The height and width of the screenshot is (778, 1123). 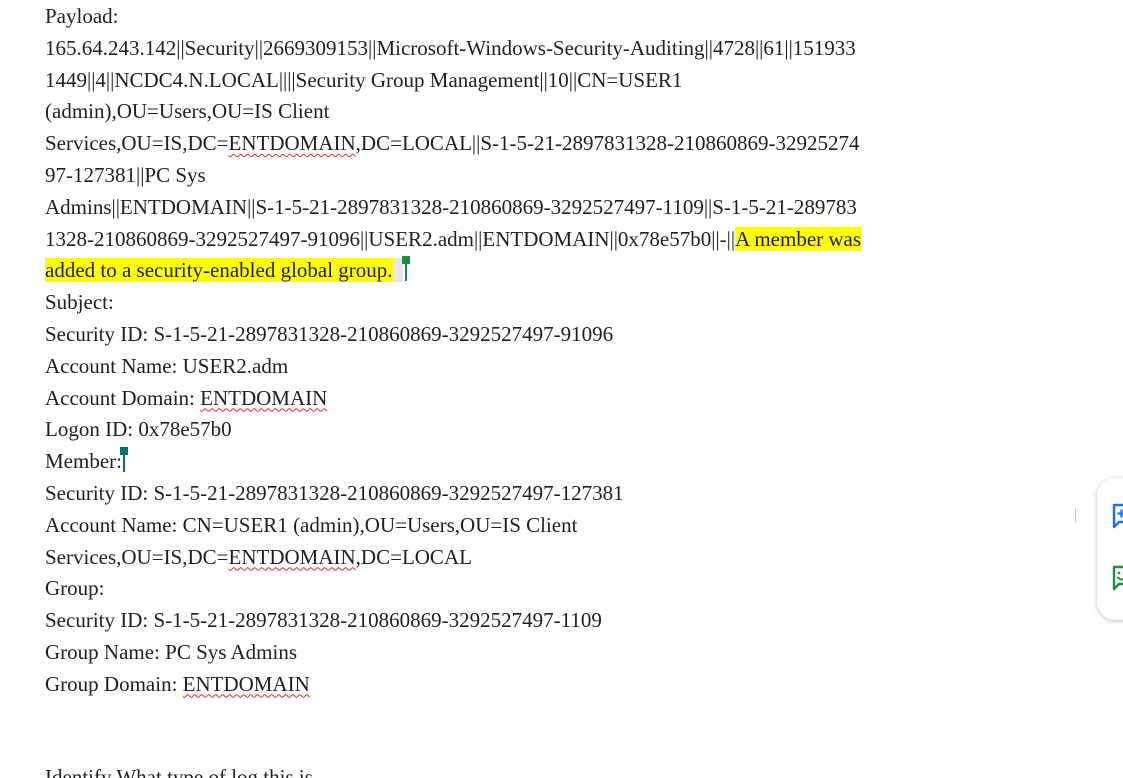 I want to click on doc-line-payload-3: (admin),OU=Users,OU=IS Client, so click(x=515, y=112).